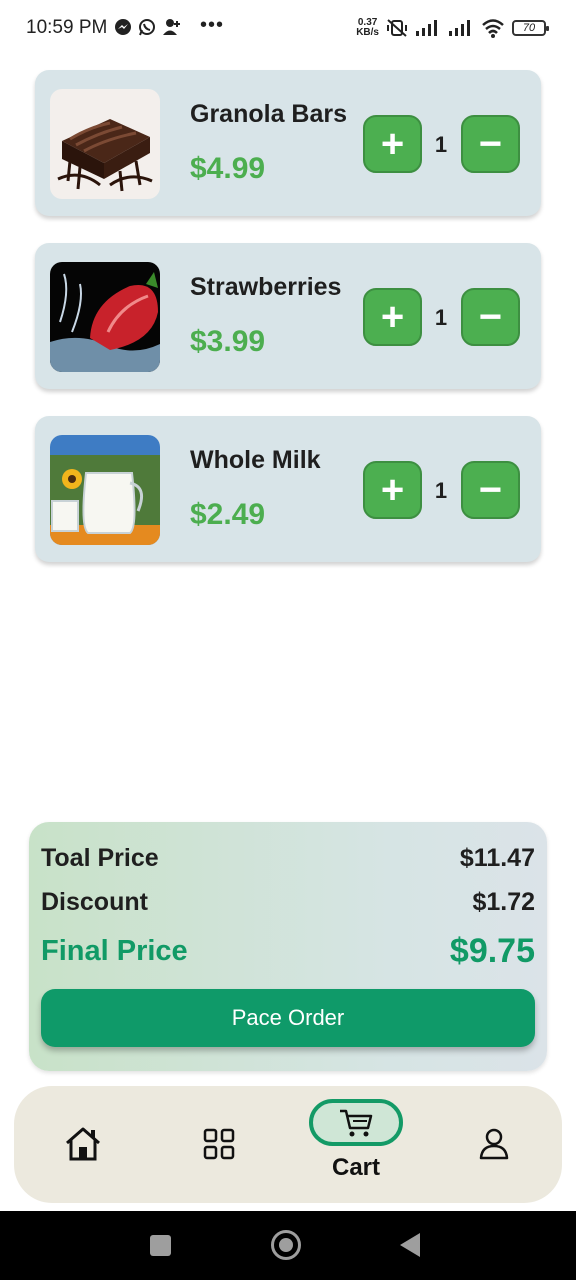 Image resolution: width=576 pixels, height=1280 pixels. I want to click on nav-cart: Cart, so click(356, 1140).